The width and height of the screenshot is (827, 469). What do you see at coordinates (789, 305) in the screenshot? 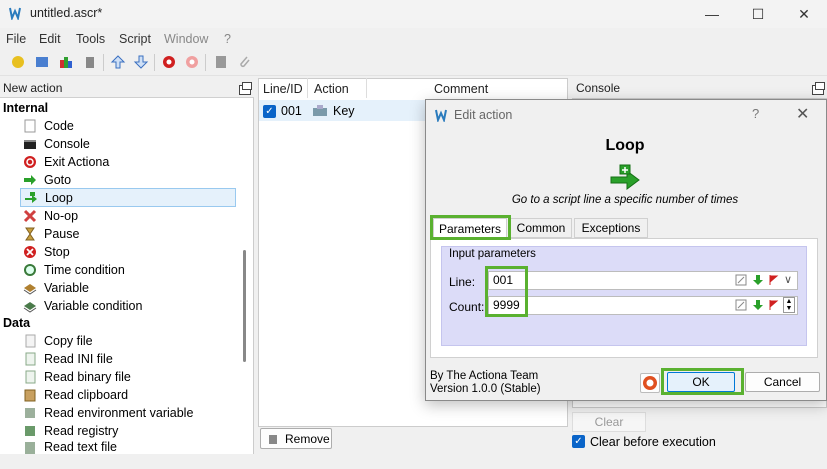
I see `count-spin-icon: ▲ ▼` at bounding box center [789, 305].